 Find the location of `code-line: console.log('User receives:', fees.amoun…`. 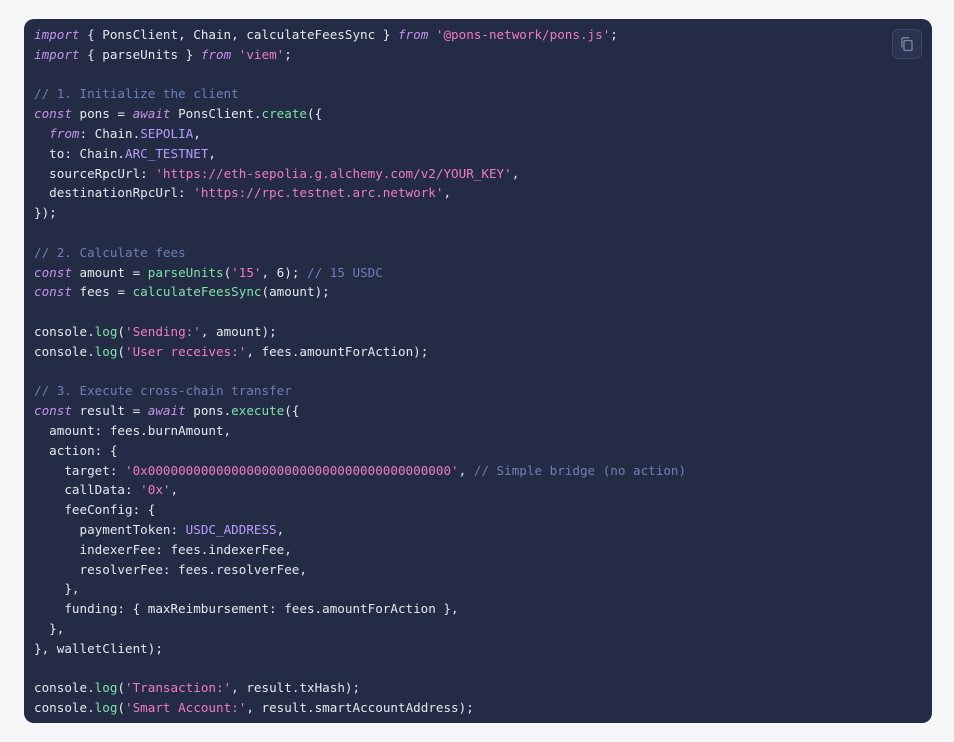

code-line: console.log('User receives:', fees.amoun… is located at coordinates (360, 352).